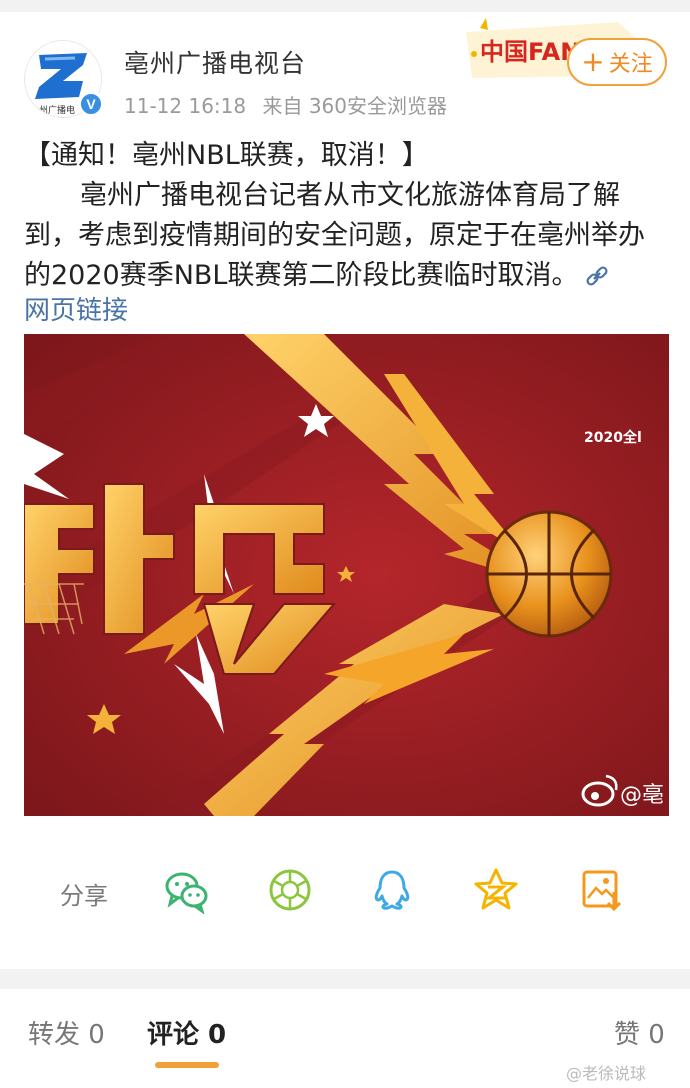  I want to click on follow-label: 关注, so click(630, 64).